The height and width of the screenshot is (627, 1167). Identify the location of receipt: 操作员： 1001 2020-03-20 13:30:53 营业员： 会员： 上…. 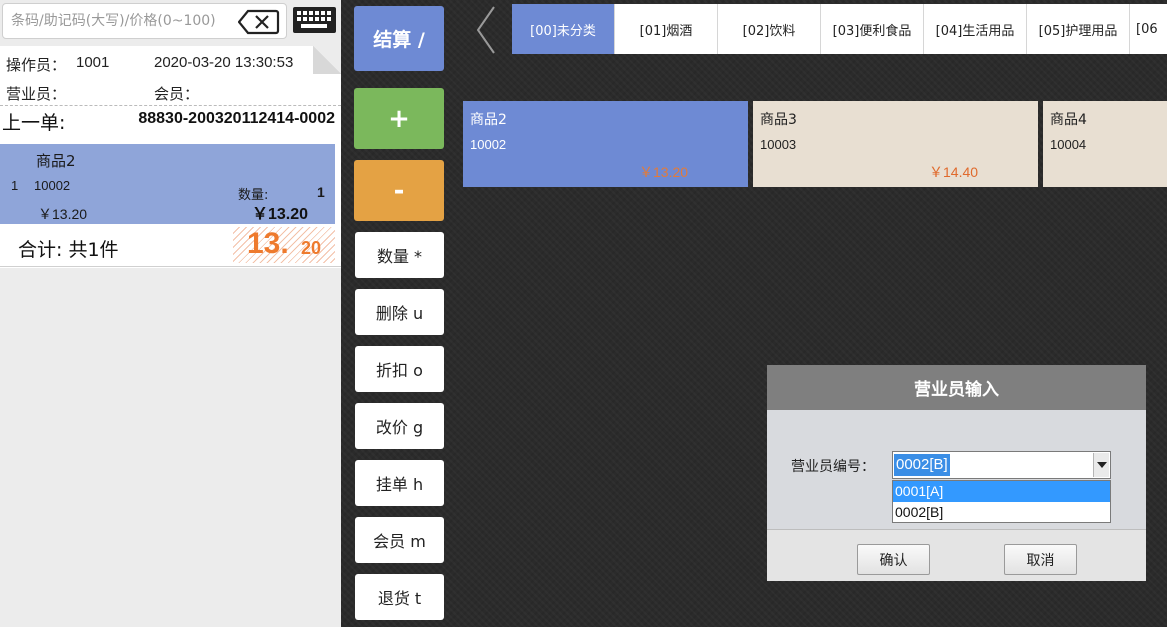
(170, 157).